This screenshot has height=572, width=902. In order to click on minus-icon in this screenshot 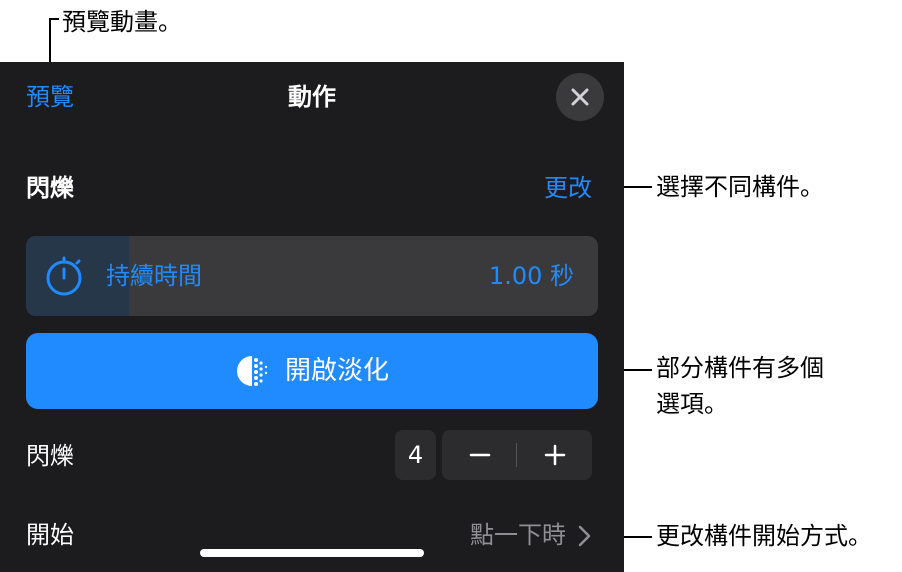, I will do `click(479, 455)`.